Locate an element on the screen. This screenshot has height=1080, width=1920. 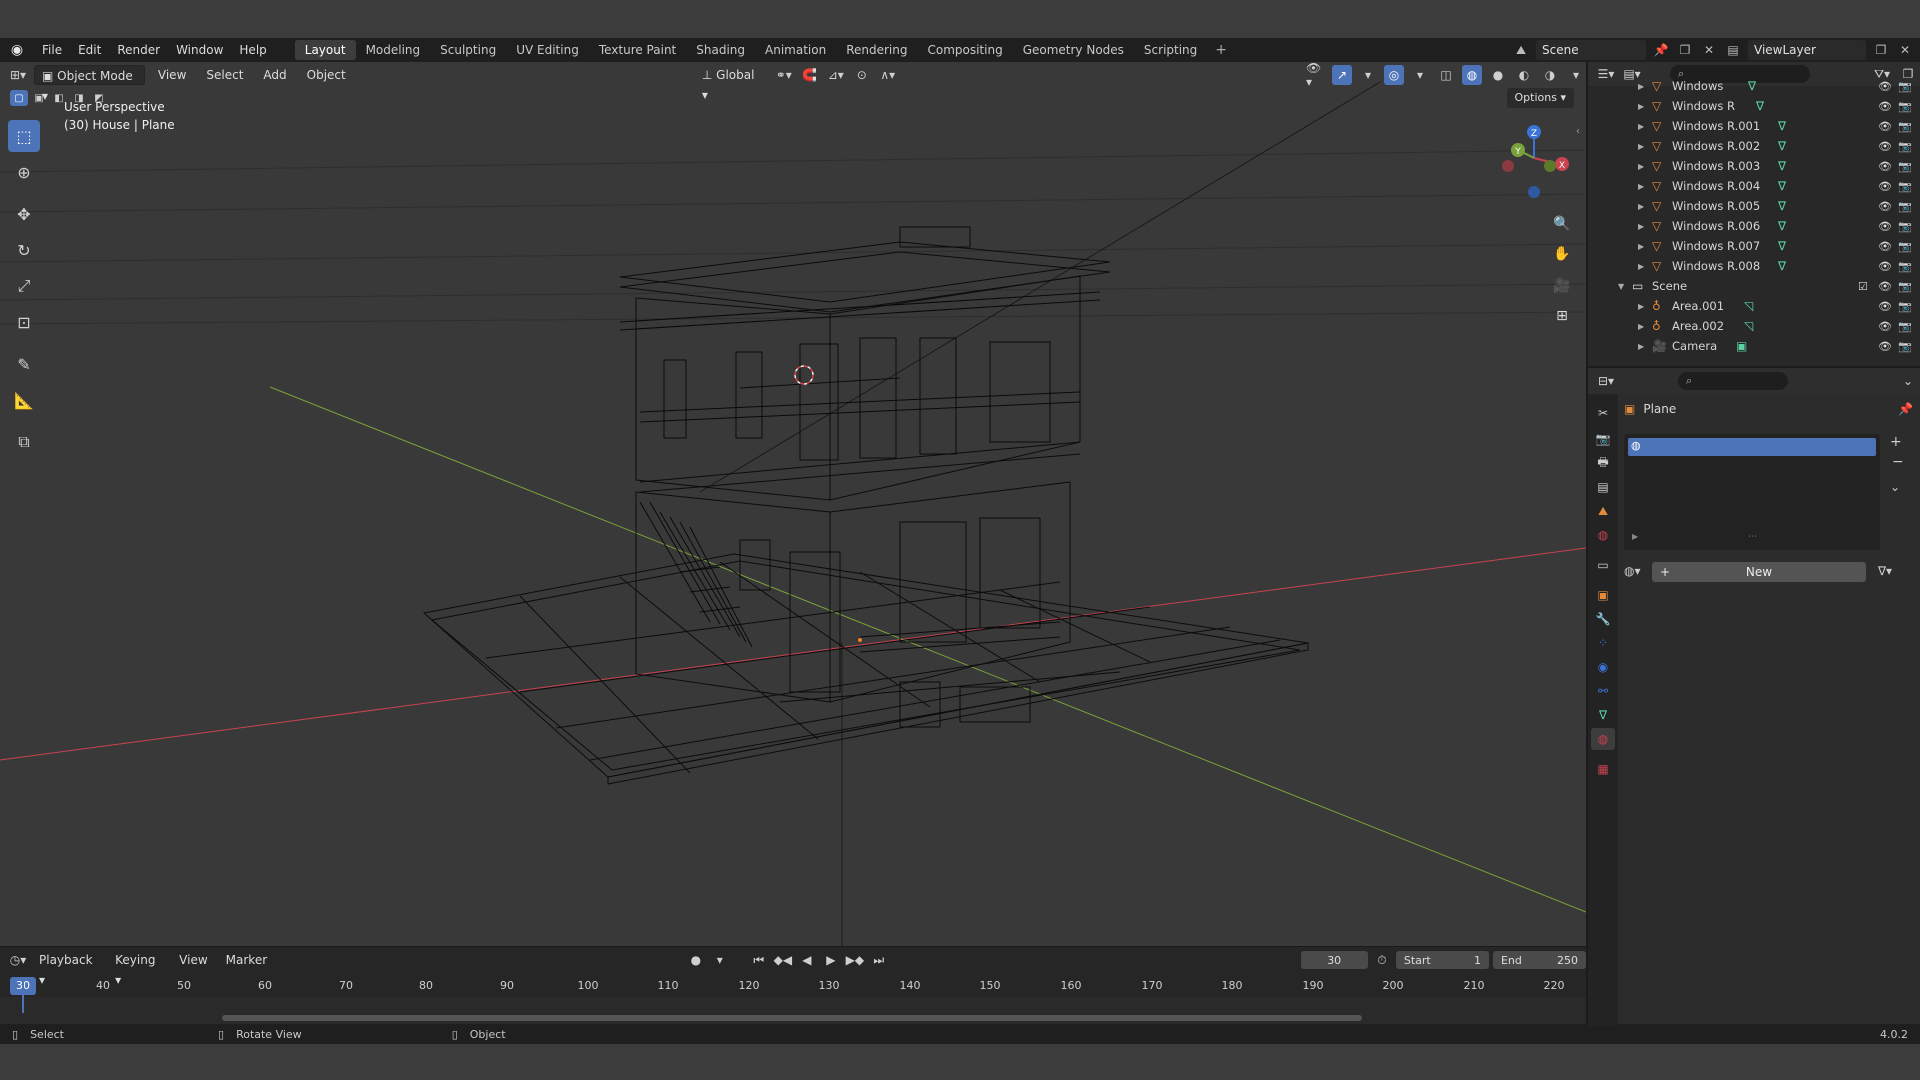
view-layer-selector: ViewLayer is located at coordinates (1807, 50).